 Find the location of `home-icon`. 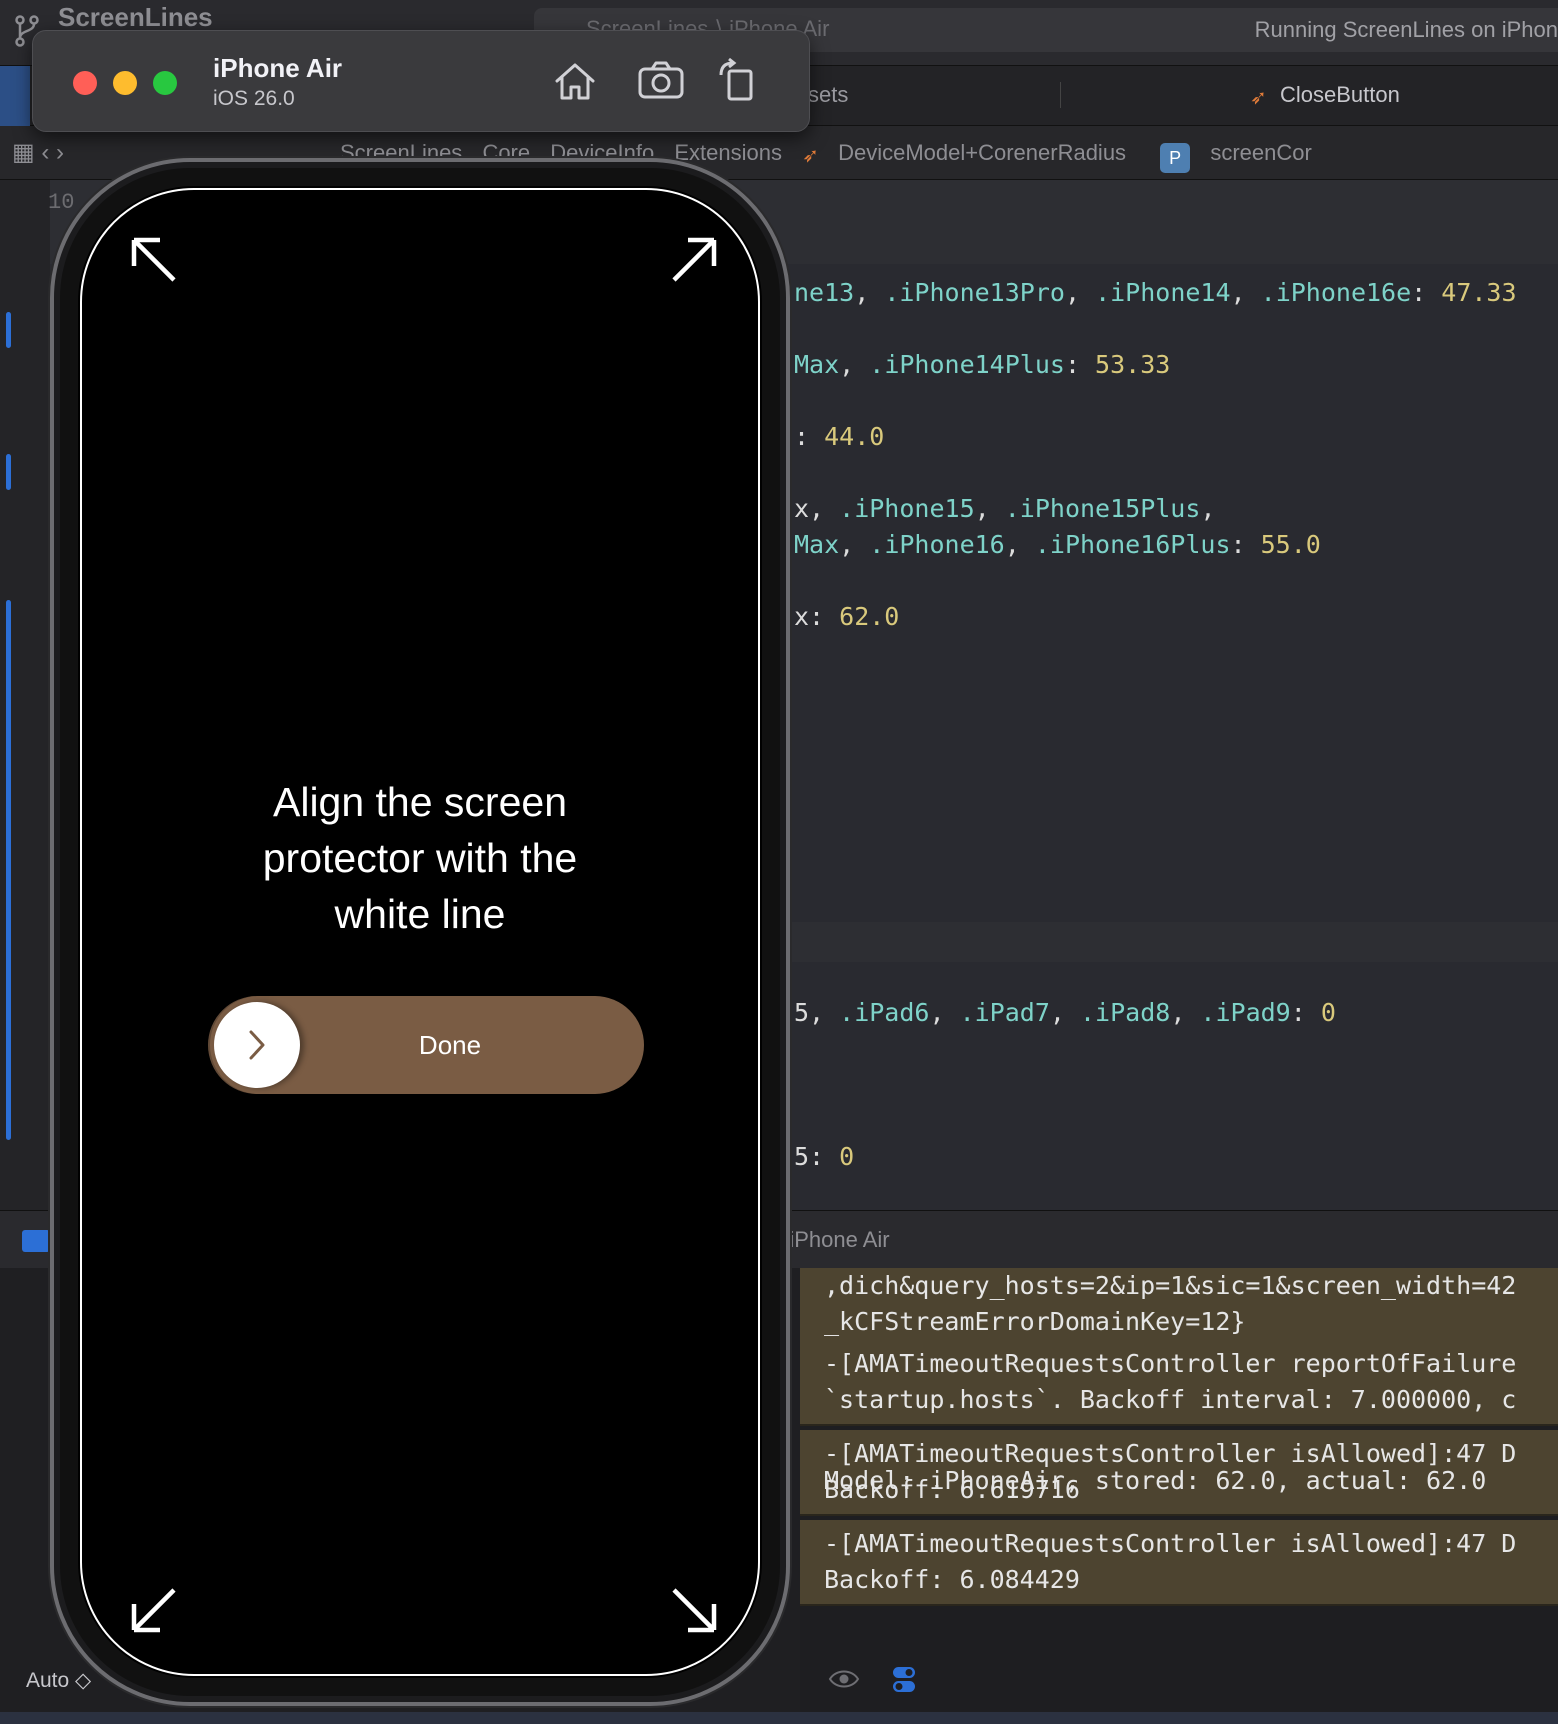

home-icon is located at coordinates (575, 81).